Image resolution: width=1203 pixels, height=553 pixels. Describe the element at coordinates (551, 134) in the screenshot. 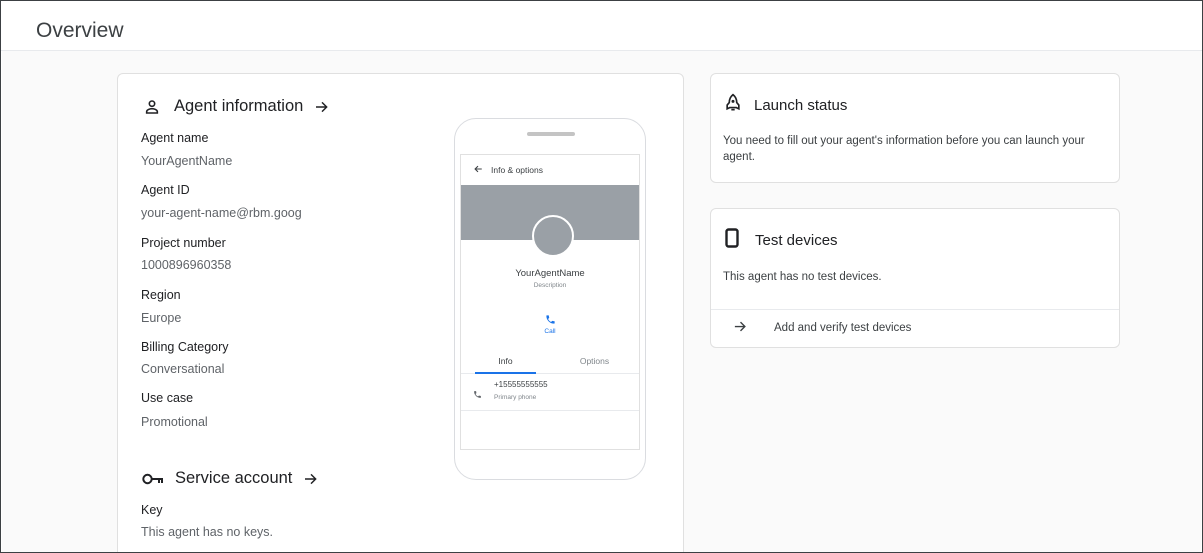

I see `phone-speaker` at that location.